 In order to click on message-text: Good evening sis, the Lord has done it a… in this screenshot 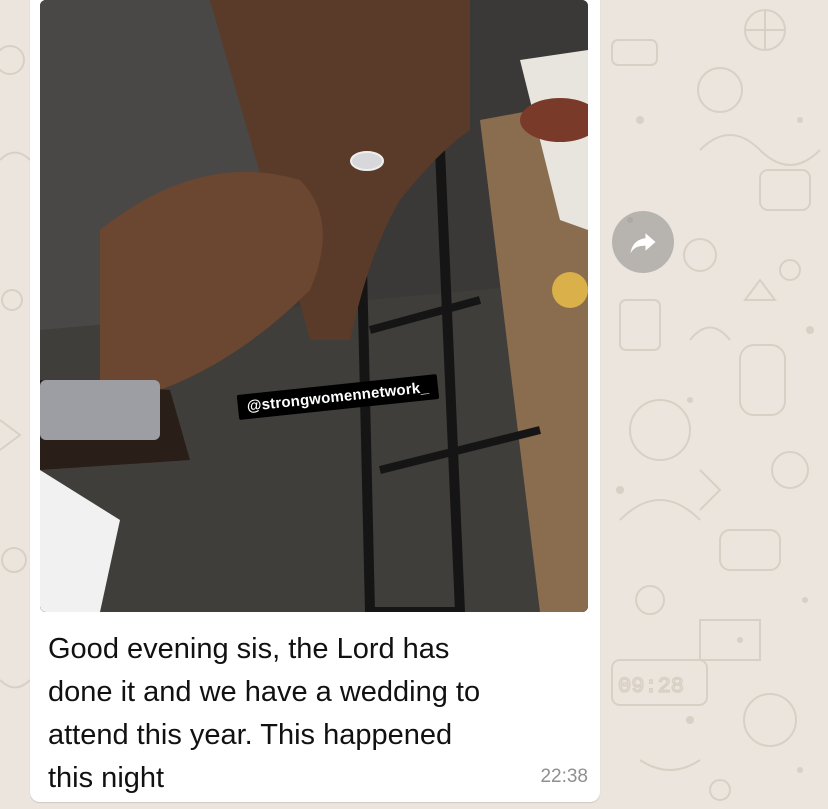, I will do `click(264, 713)`.